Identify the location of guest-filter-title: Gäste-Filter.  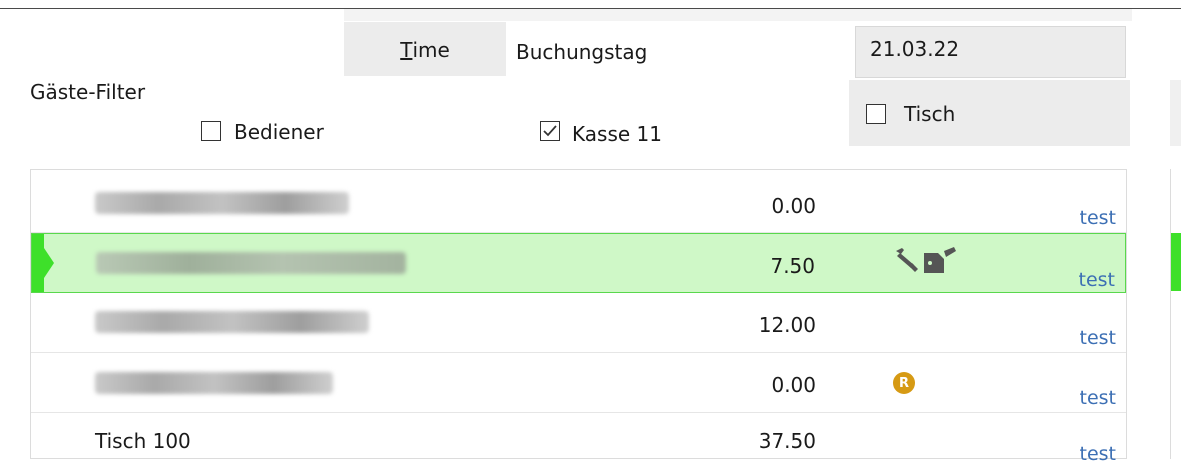
(88, 92).